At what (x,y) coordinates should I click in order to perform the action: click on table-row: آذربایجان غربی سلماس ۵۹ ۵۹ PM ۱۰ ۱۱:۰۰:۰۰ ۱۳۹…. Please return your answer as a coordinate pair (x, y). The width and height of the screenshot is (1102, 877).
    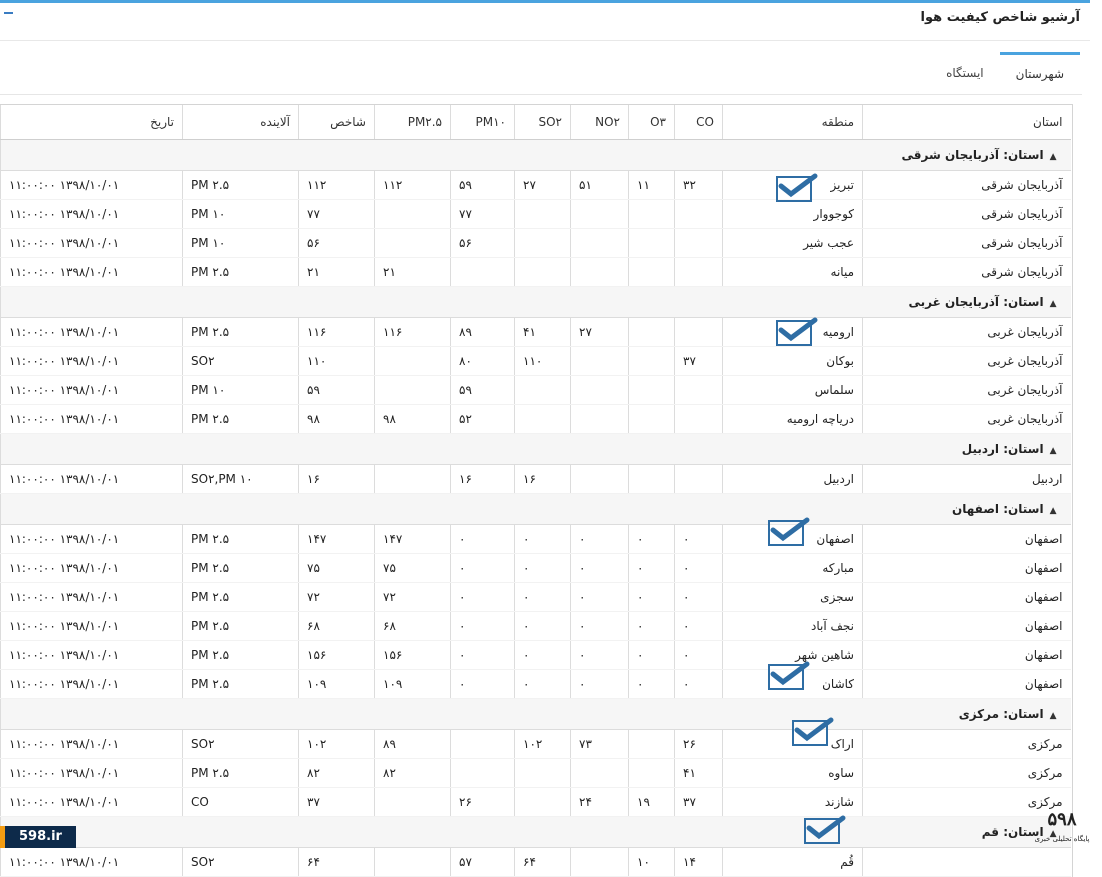
    Looking at the image, I should click on (535, 390).